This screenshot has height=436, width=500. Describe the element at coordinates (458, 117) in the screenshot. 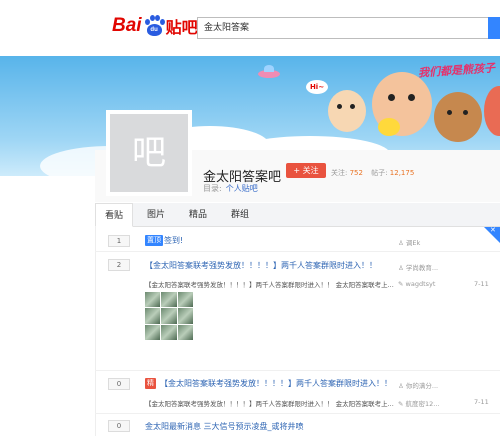

I see `cartoon-bear` at that location.